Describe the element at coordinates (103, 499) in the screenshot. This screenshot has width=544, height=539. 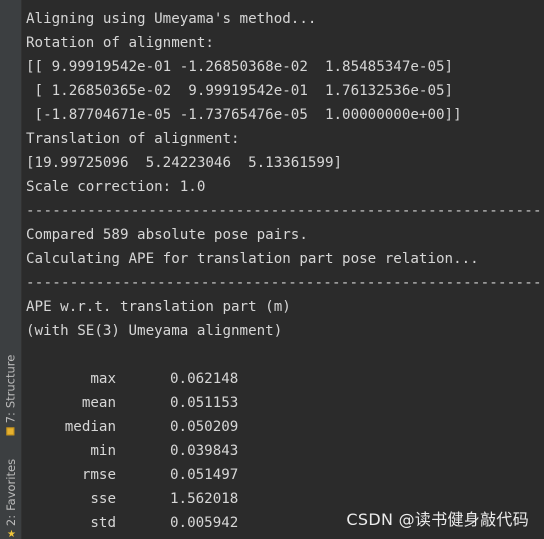
I see `stat-name: sse` at that location.